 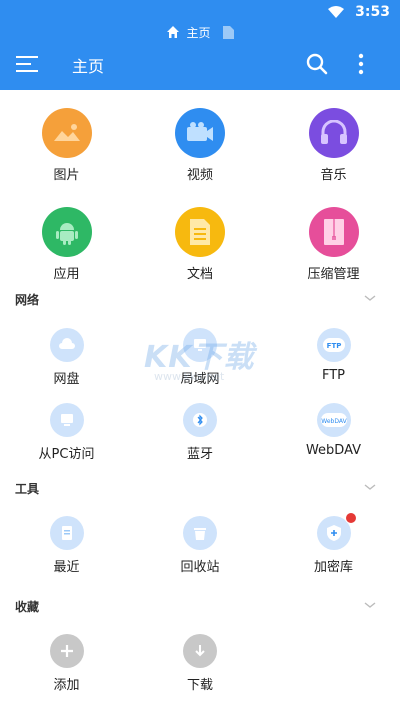 What do you see at coordinates (66, 133) in the screenshot?
I see `image-icon` at bounding box center [66, 133].